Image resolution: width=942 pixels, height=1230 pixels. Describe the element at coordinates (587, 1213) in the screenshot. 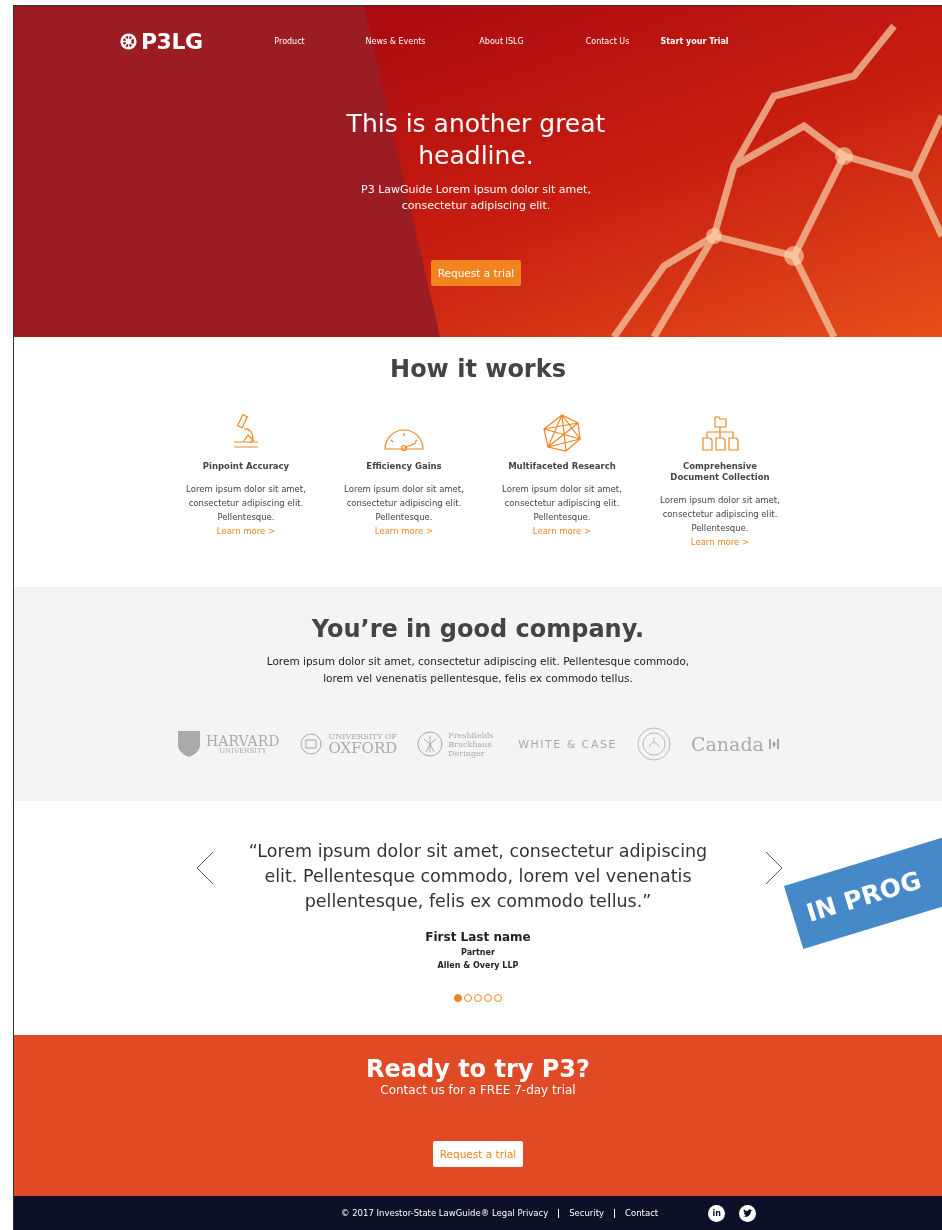

I see `footer-link: Security` at that location.